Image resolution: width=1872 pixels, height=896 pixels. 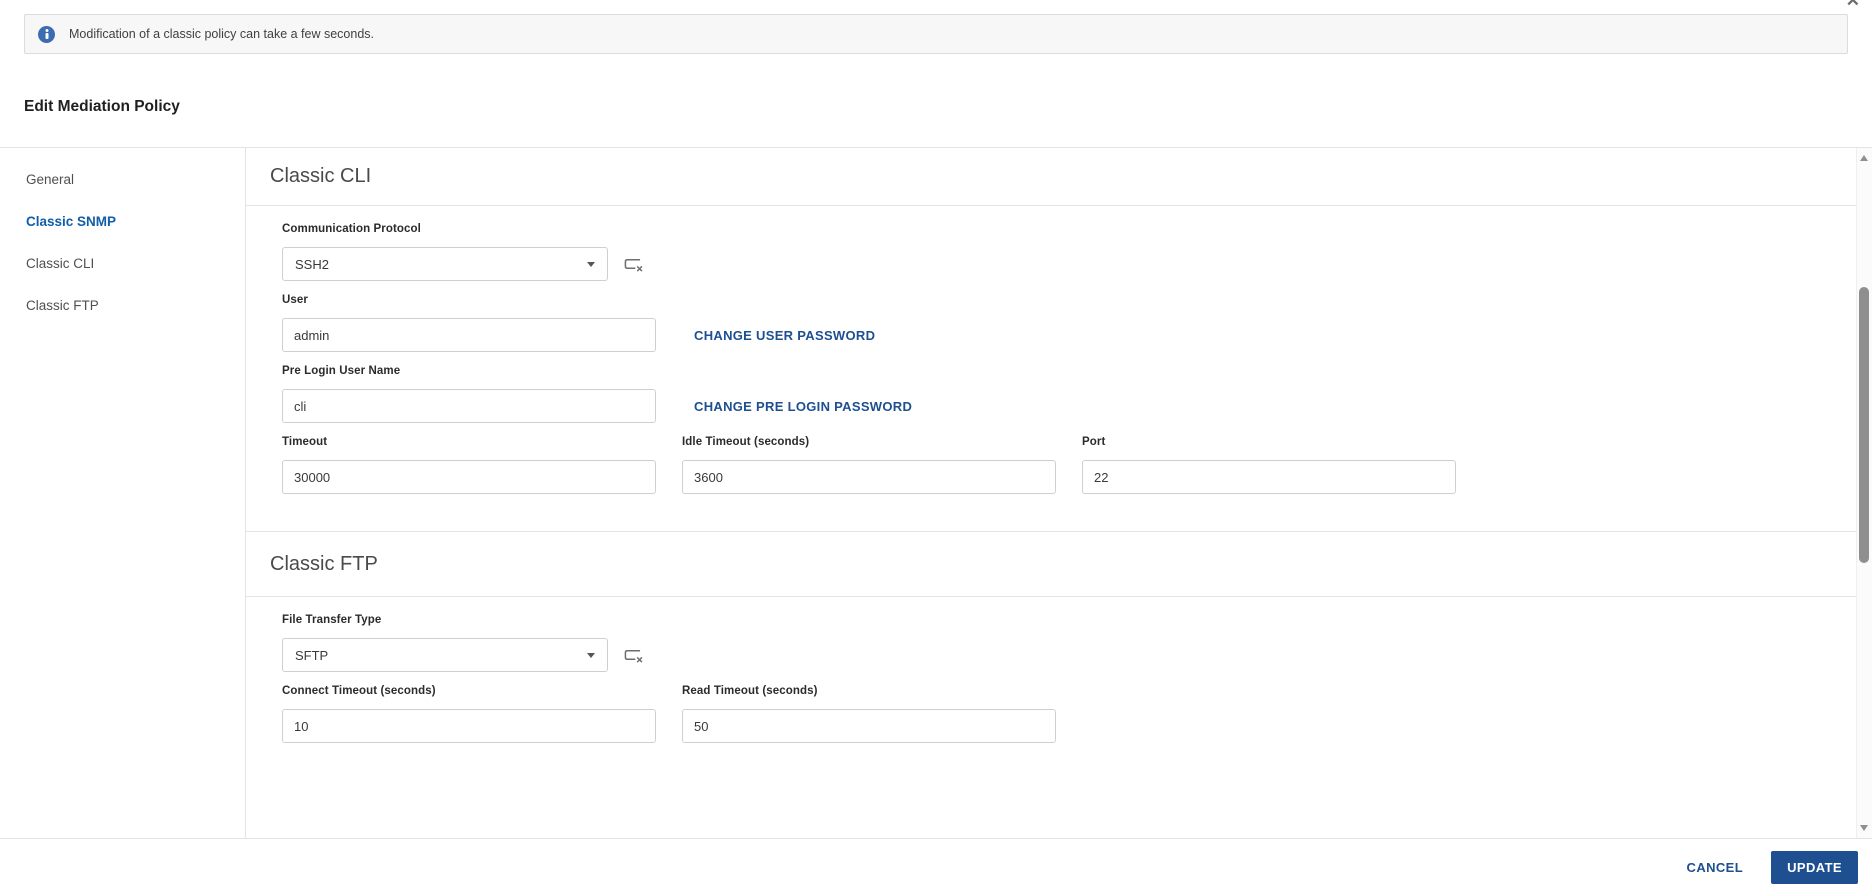 I want to click on sidebar-item-classic-ftp: Classic FTP, so click(x=122, y=305).